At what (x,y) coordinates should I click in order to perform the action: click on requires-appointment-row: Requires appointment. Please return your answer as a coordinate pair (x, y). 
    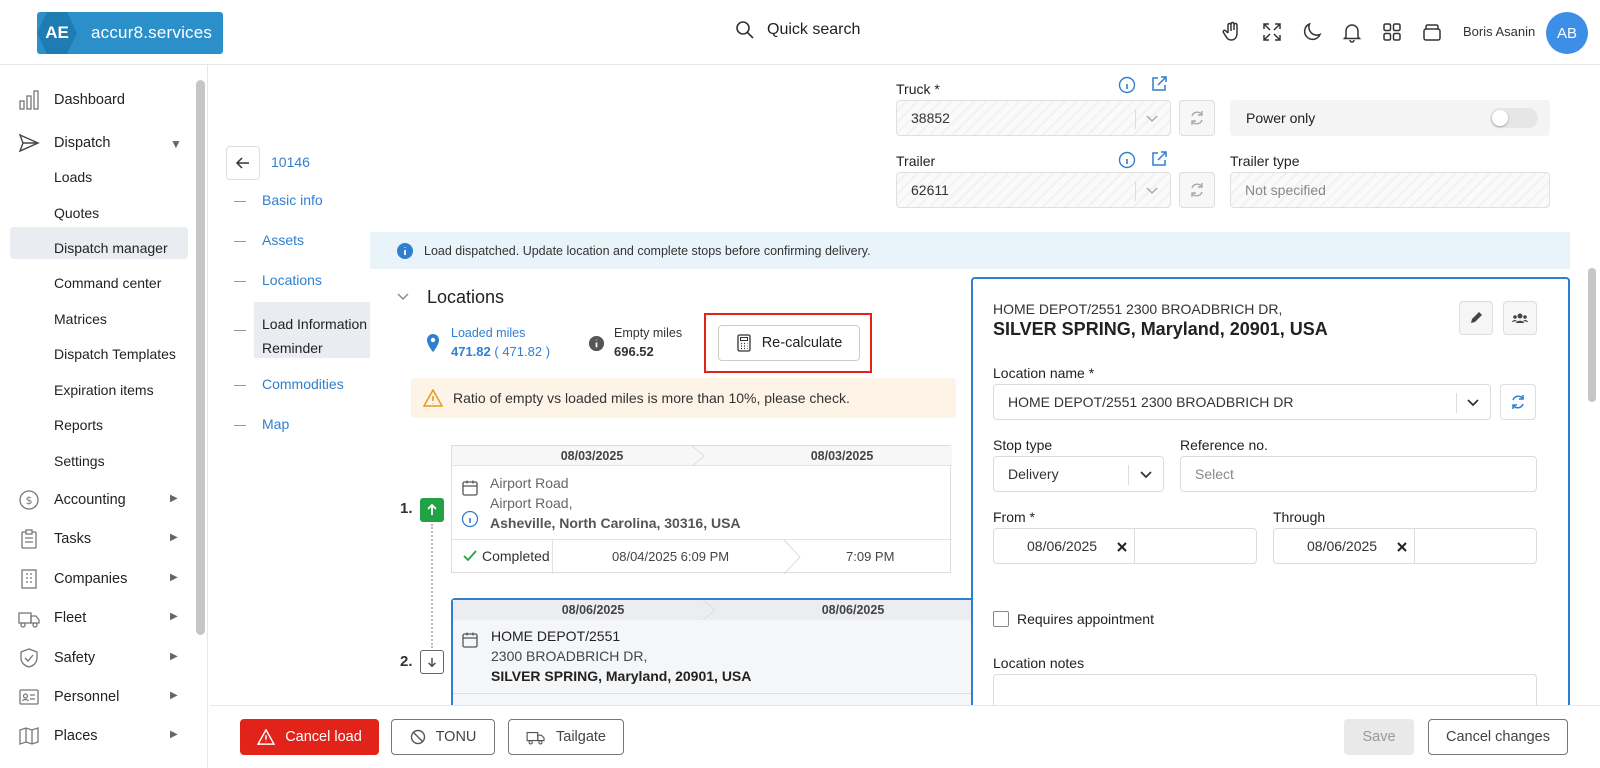
    Looking at the image, I should click on (1073, 619).